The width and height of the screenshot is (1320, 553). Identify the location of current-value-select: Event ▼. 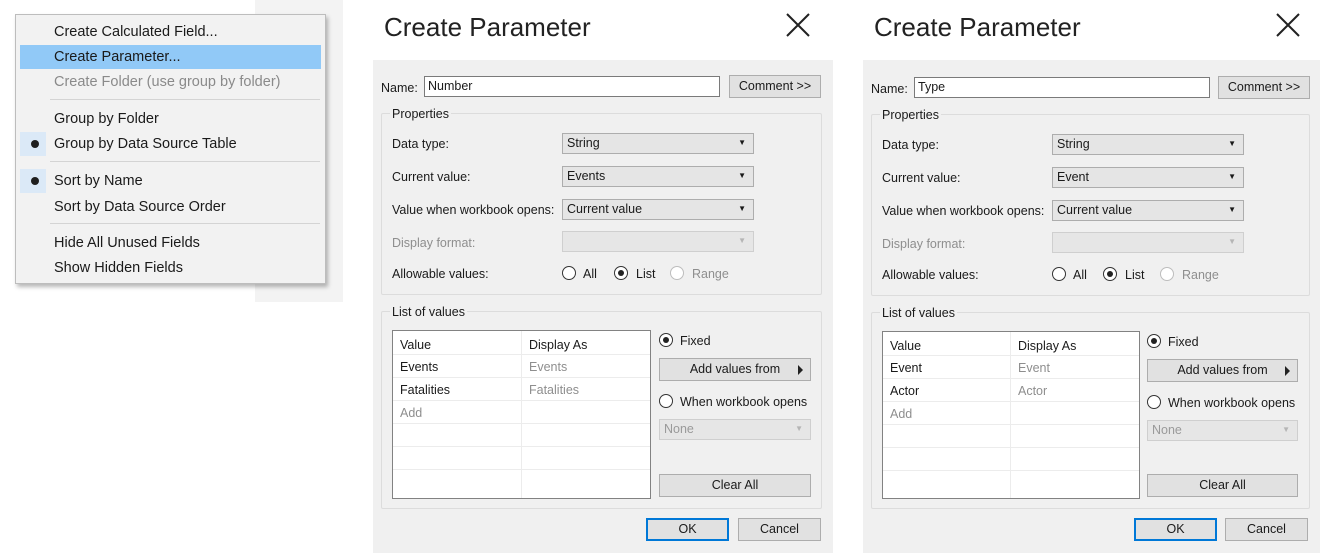
(1148, 177).